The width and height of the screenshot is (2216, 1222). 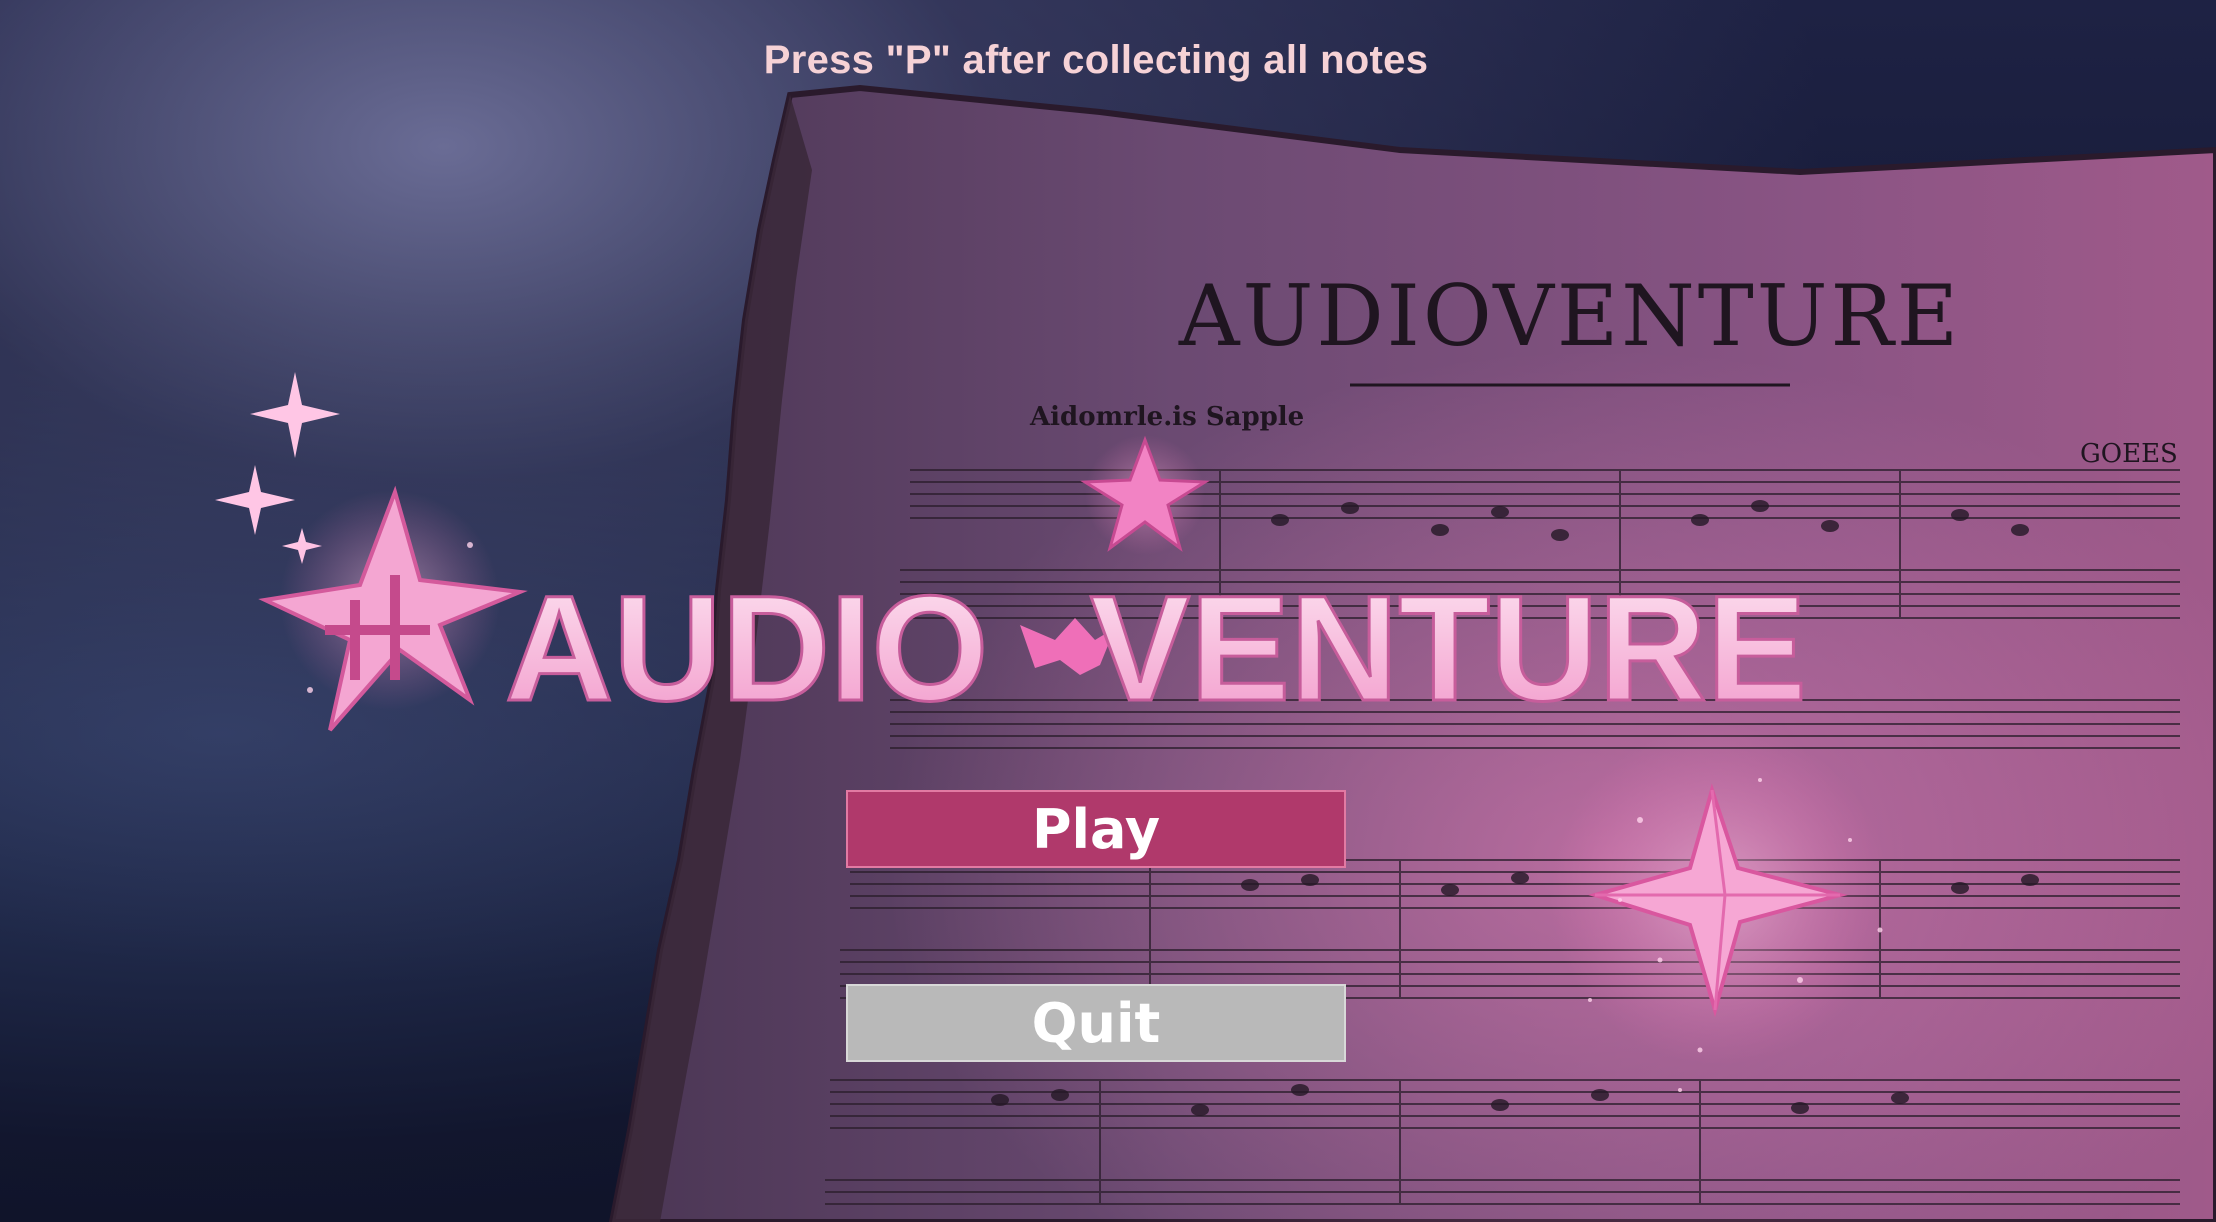 What do you see at coordinates (1448, 648) in the screenshot?
I see `game-logo-part2: VENTURE` at bounding box center [1448, 648].